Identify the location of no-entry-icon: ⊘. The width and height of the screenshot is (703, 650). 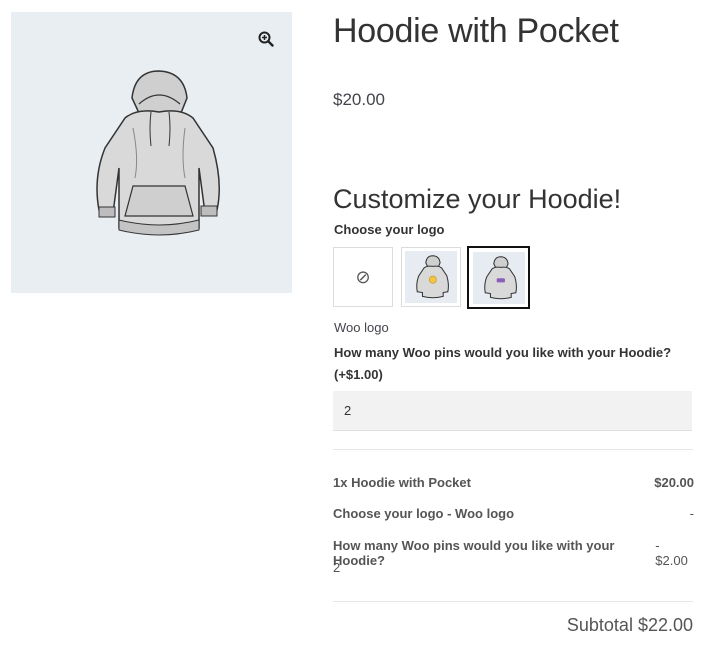
(363, 277).